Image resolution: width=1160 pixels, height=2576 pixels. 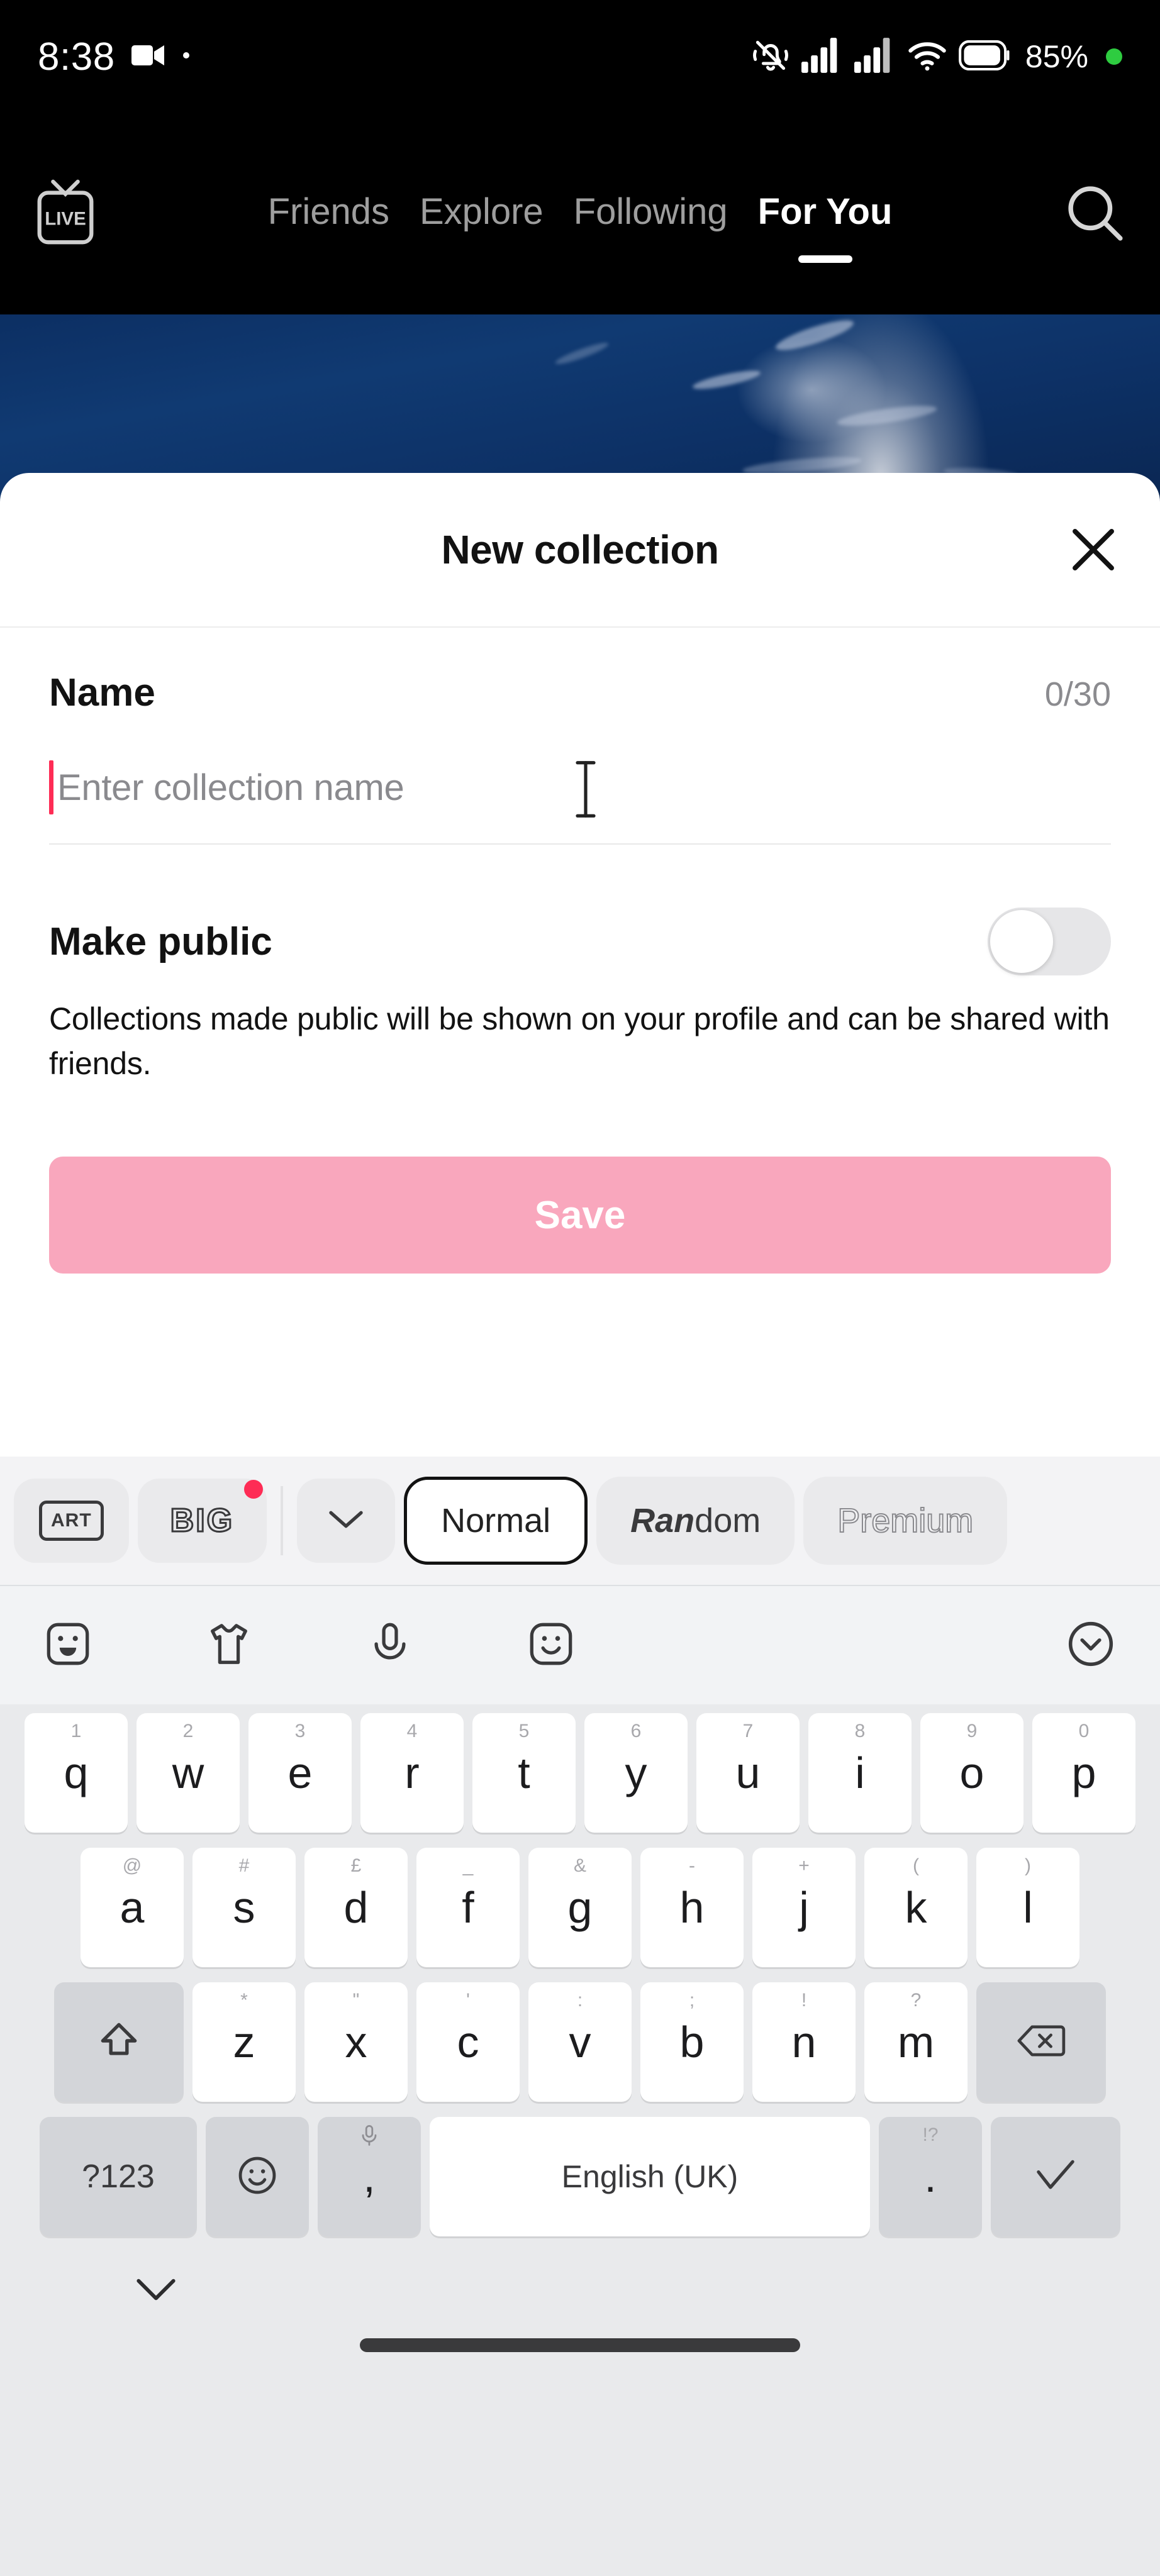 What do you see at coordinates (65, 214) in the screenshot?
I see `live-button: LIVE` at bounding box center [65, 214].